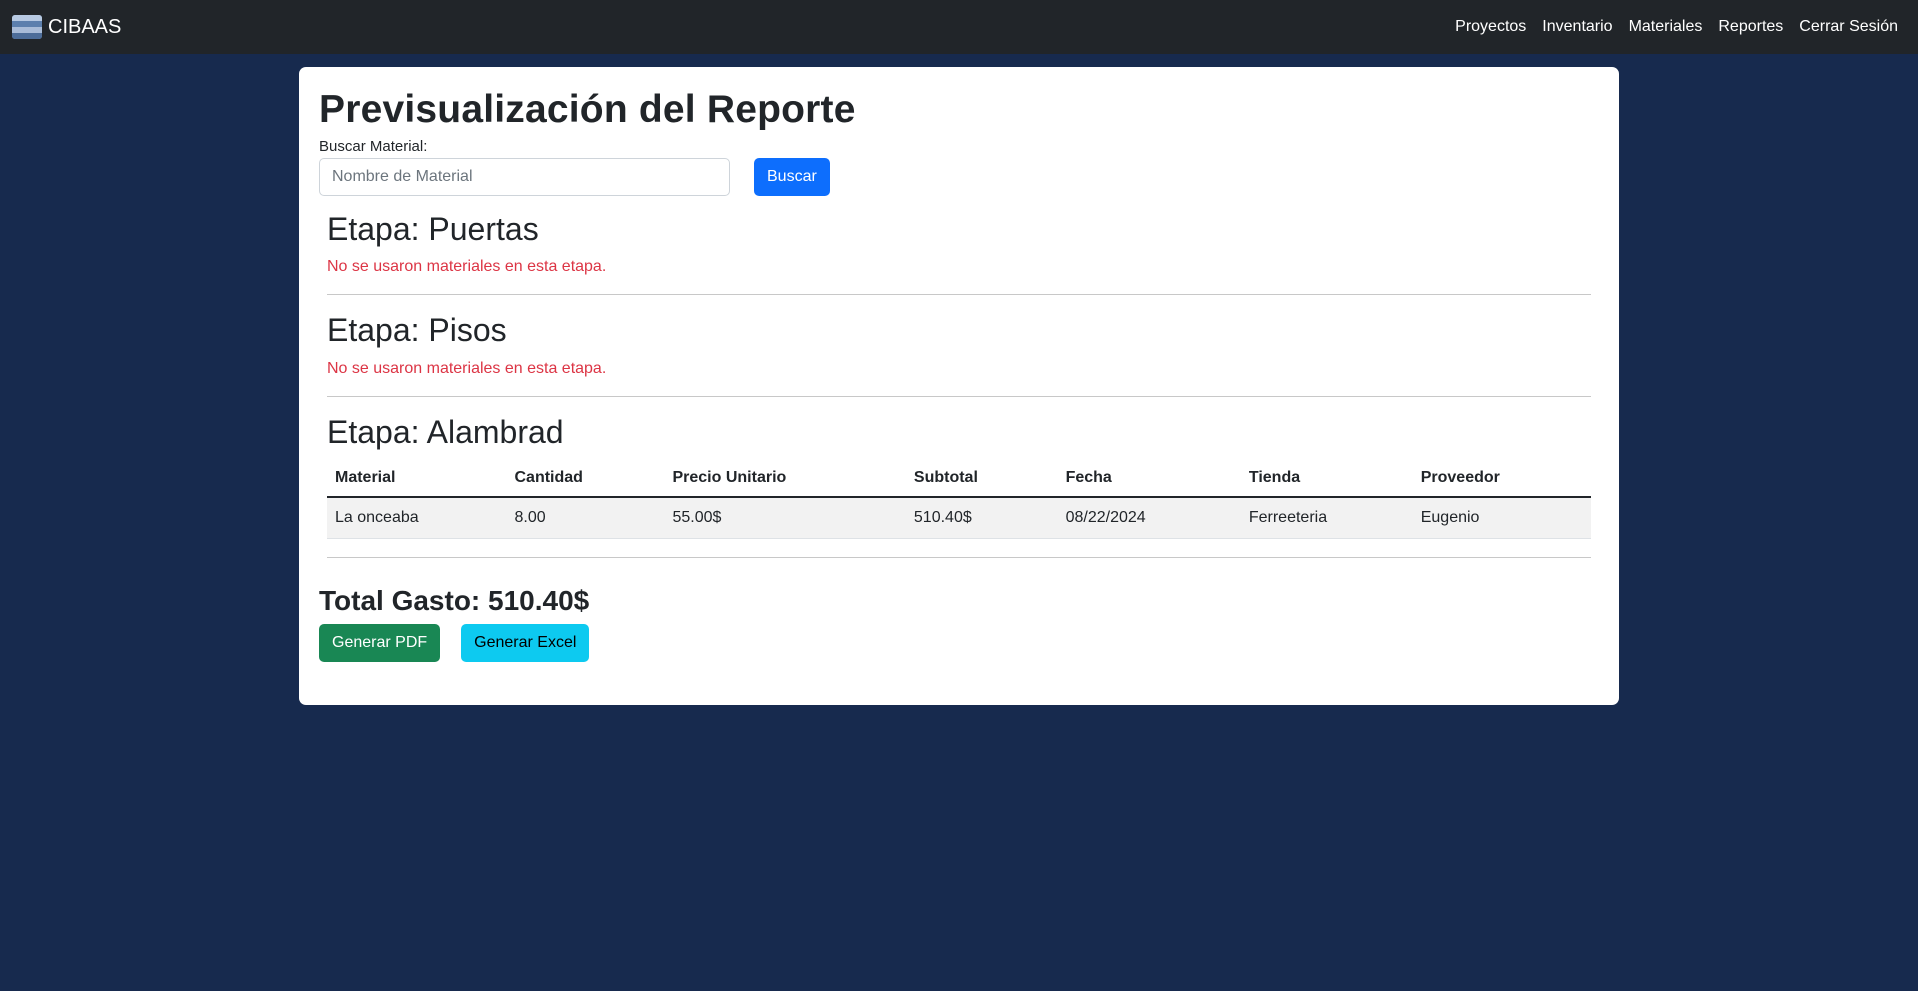 The width and height of the screenshot is (1918, 991). What do you see at coordinates (981, 479) in the screenshot?
I see `column-header-subtotal: Subtotal` at bounding box center [981, 479].